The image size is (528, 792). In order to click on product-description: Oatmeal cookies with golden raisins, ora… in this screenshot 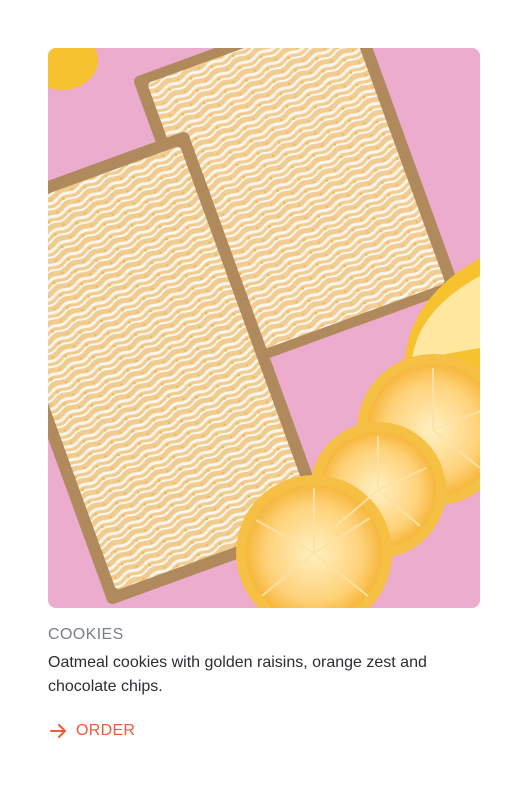, I will do `click(237, 674)`.